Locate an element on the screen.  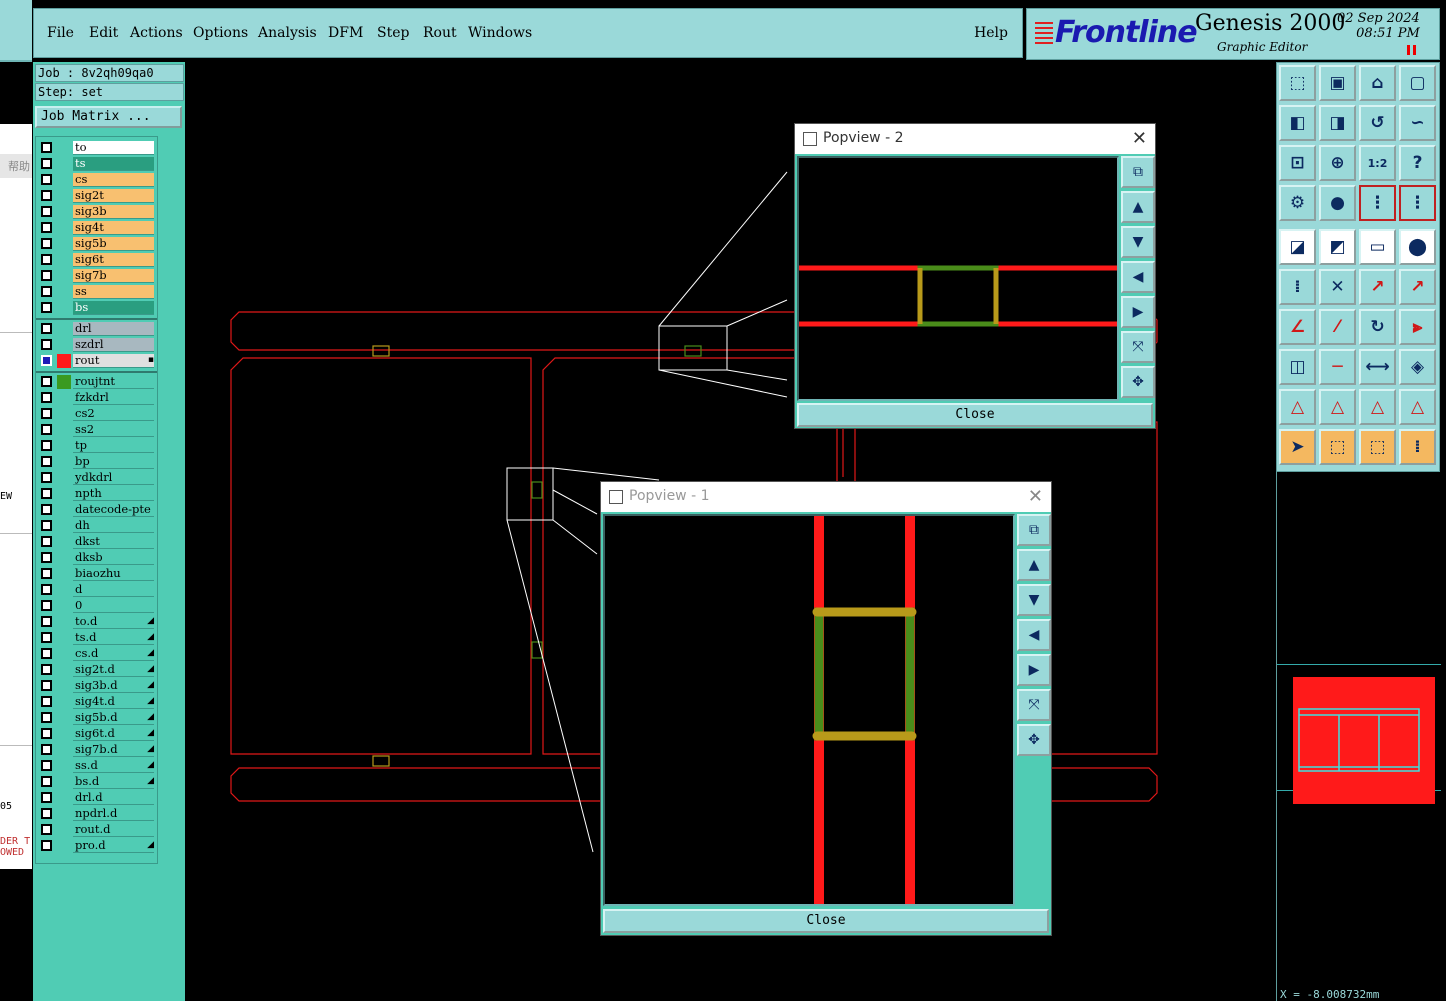
layer-row-sig4t-d: sig4t.d ◢ is located at coordinates (97, 702).